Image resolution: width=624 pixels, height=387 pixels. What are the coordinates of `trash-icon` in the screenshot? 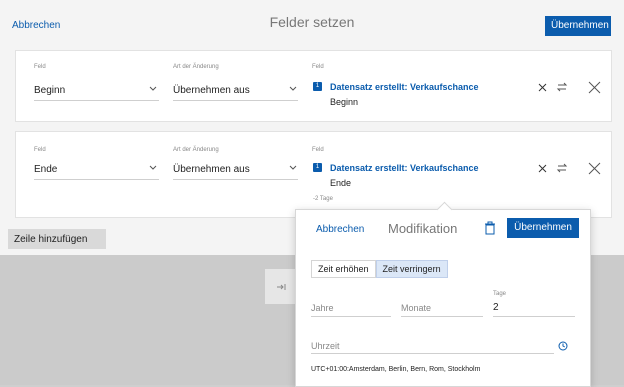 It's located at (490, 228).